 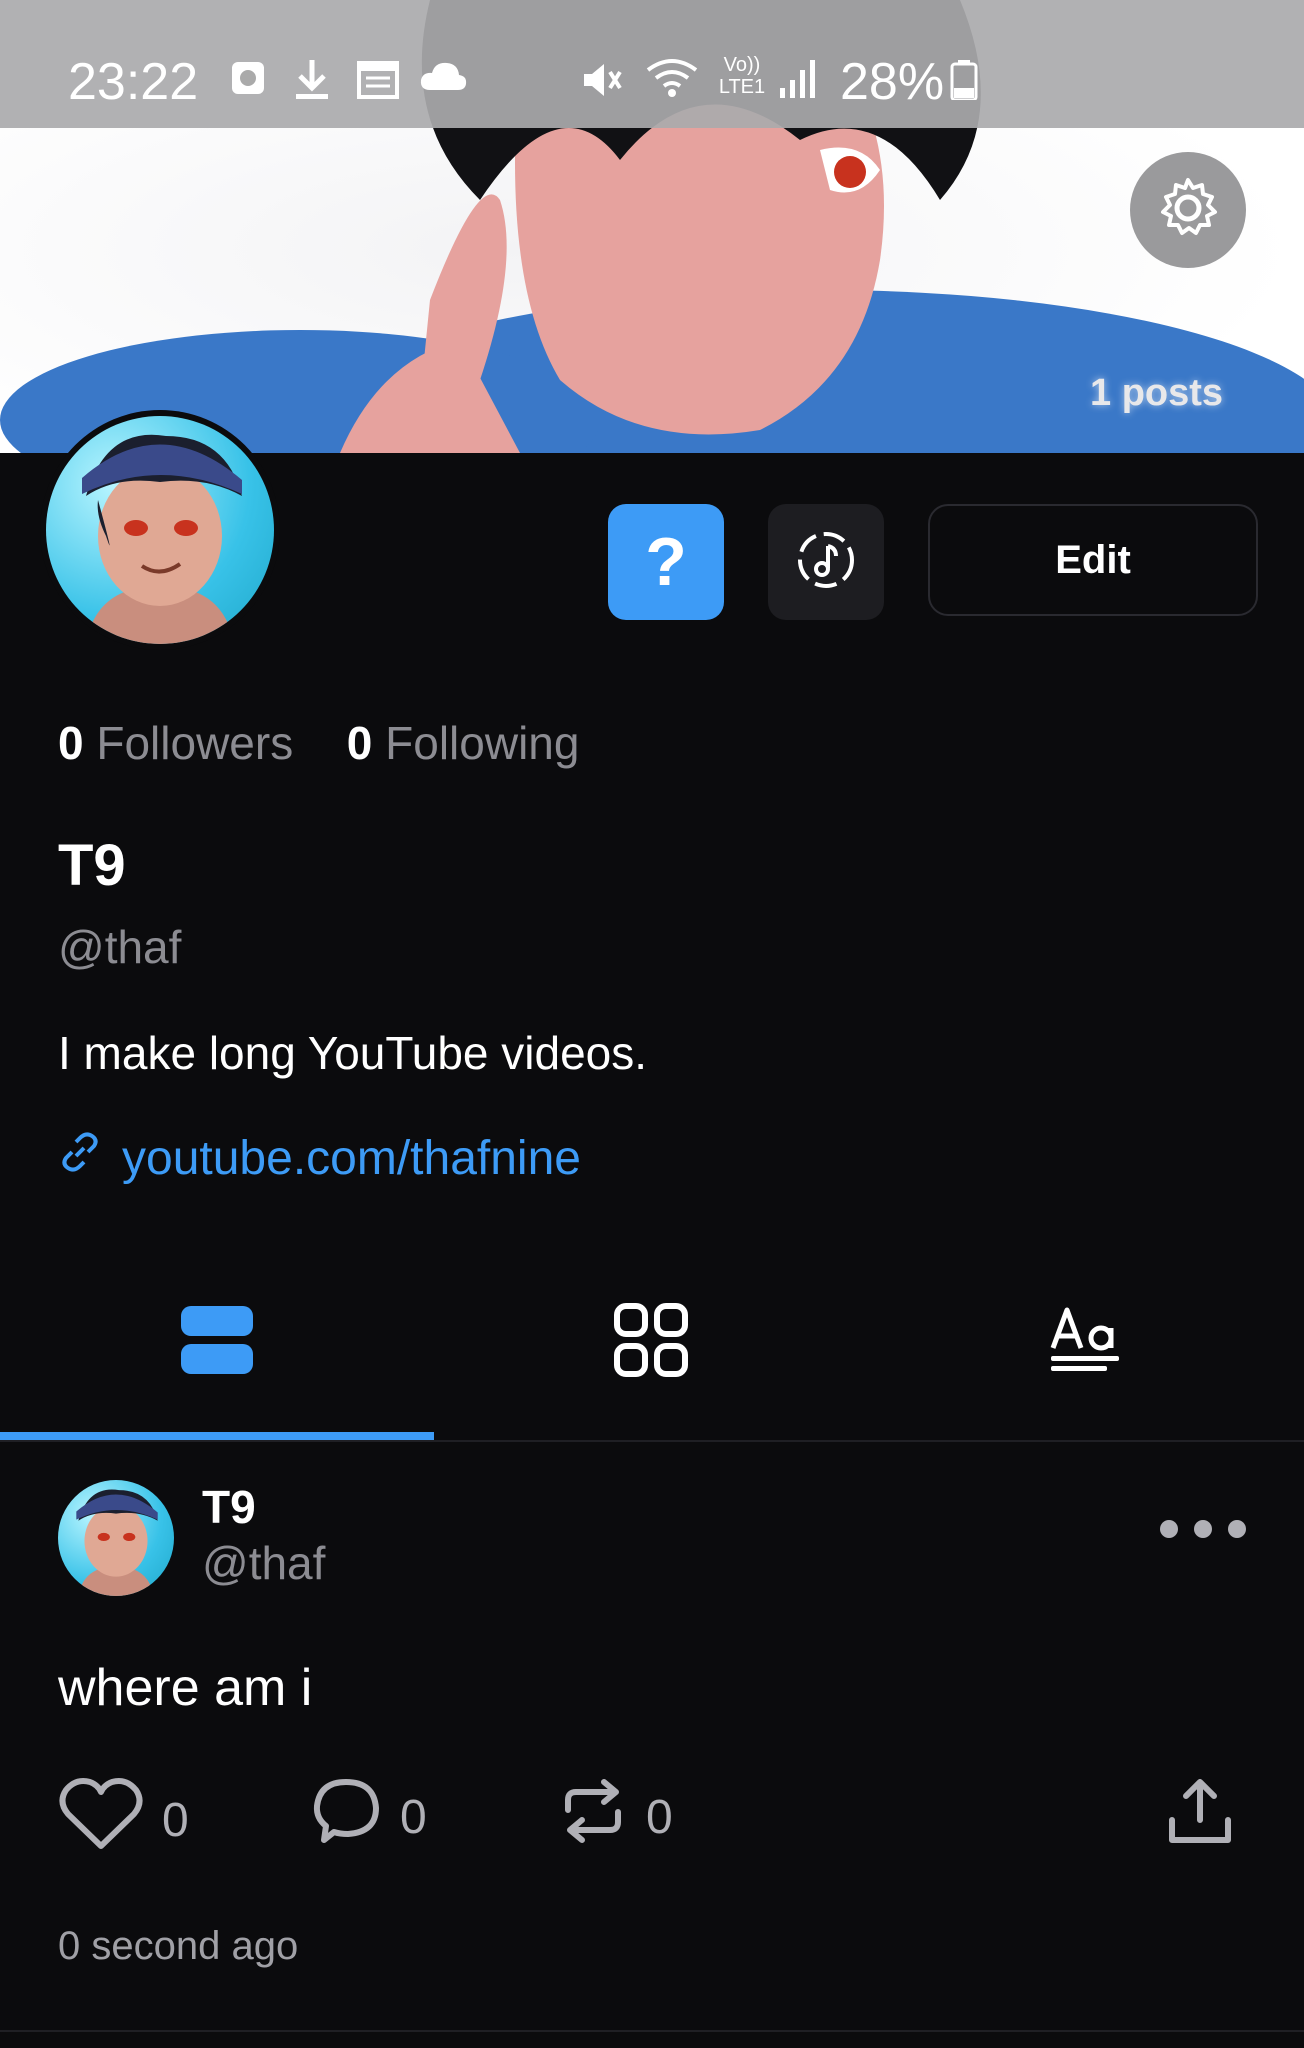 What do you see at coordinates (229, 1507) in the screenshot?
I see `post-author-name: T9` at bounding box center [229, 1507].